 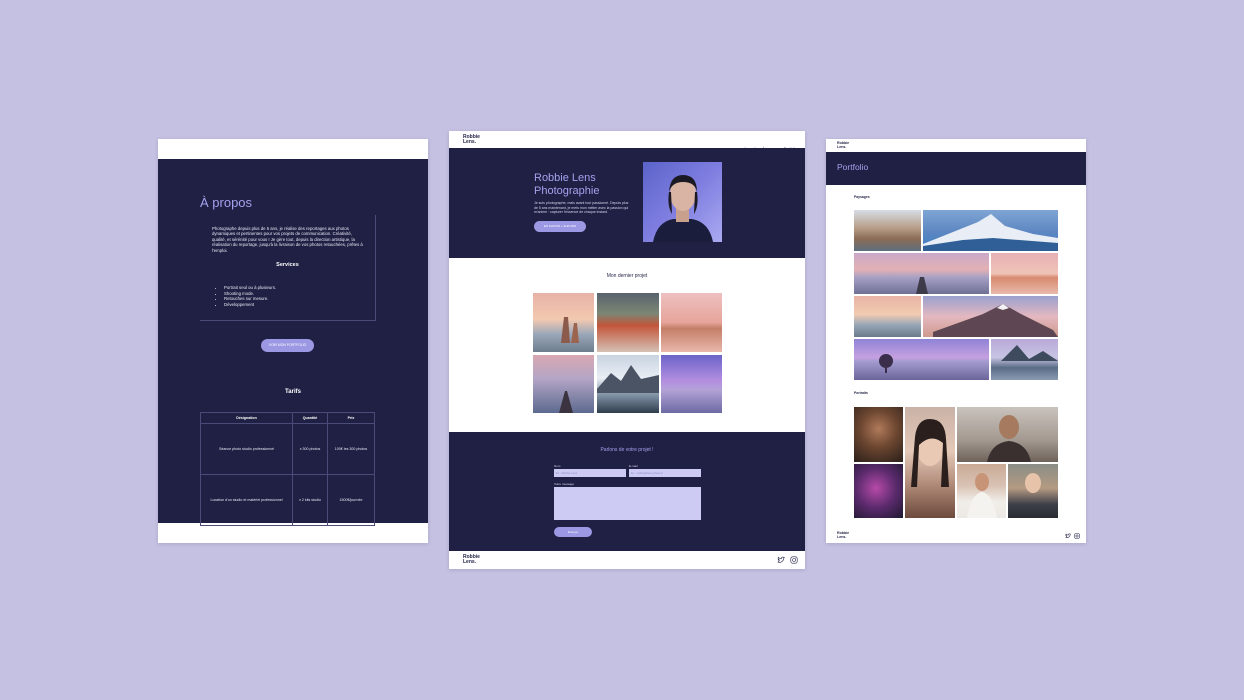 I want to click on footer: Robbie Lens., so click(x=627, y=560).